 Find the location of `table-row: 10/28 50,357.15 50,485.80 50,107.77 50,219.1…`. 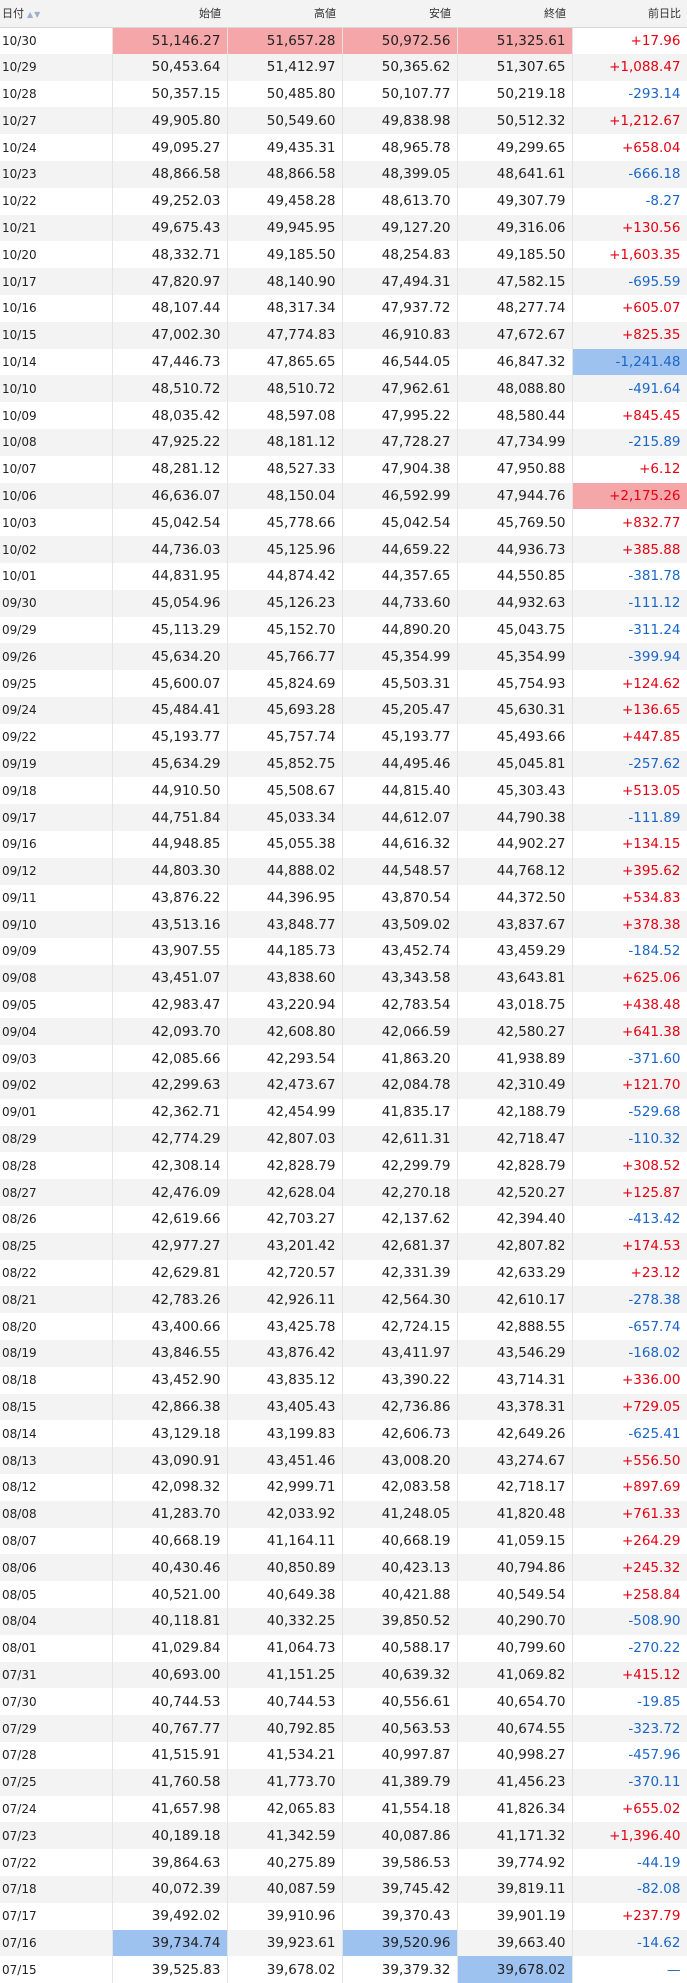

table-row: 10/28 50,357.15 50,485.80 50,107.77 50,219.1… is located at coordinates (343, 94).